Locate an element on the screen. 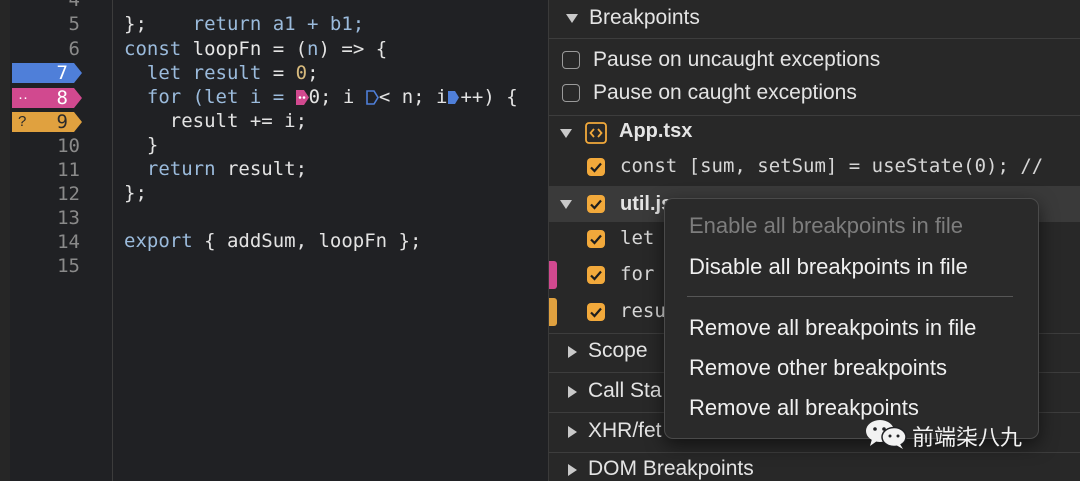 The width and height of the screenshot is (1080, 481). line-number: 5 is located at coordinates (47, 24).